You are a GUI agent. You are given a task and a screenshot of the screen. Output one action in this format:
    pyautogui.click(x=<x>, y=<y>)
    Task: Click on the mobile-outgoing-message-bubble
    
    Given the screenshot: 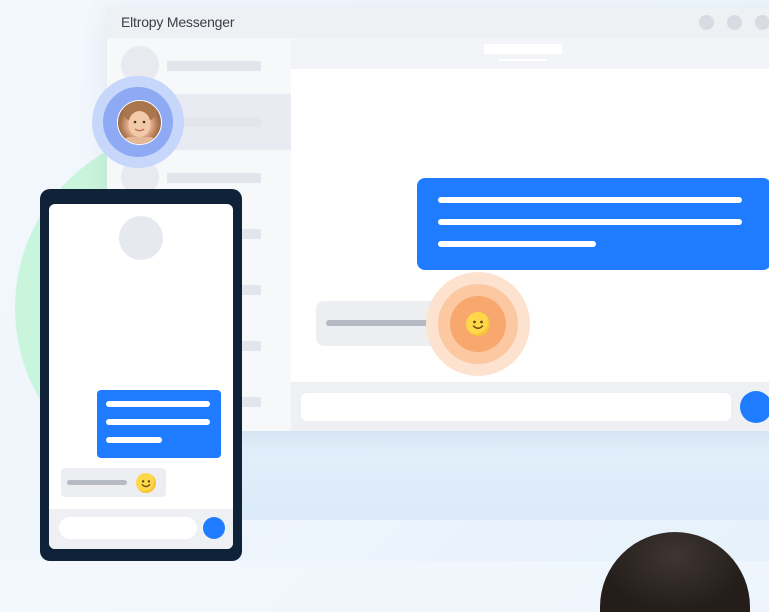 What is the action you would take?
    pyautogui.click(x=159, y=424)
    